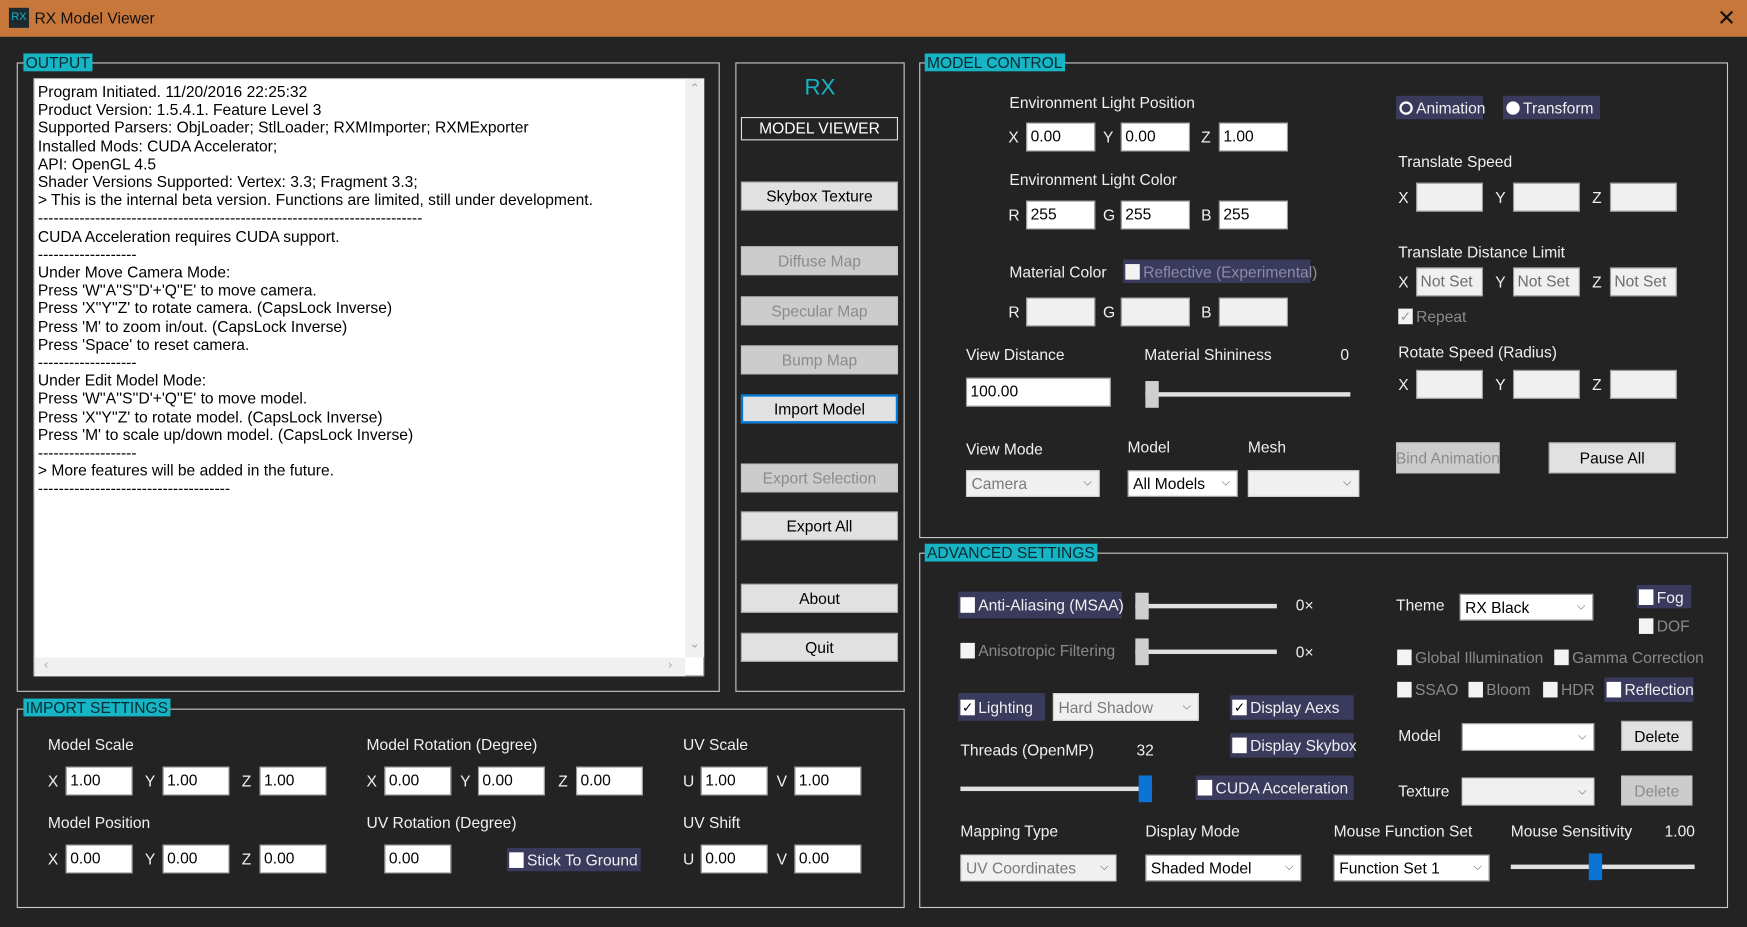  I want to click on anti-aliasing-checkbox: Anti-Aliasing (MSAA), so click(1041, 605).